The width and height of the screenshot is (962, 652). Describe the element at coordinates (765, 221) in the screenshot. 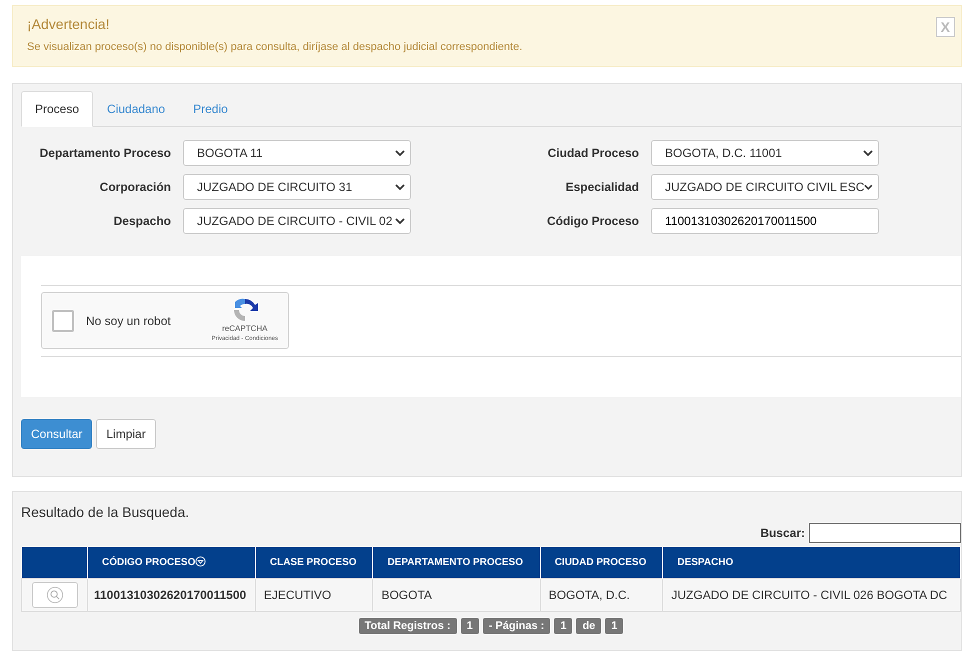

I see `input-field: 11001310302620170011500` at that location.